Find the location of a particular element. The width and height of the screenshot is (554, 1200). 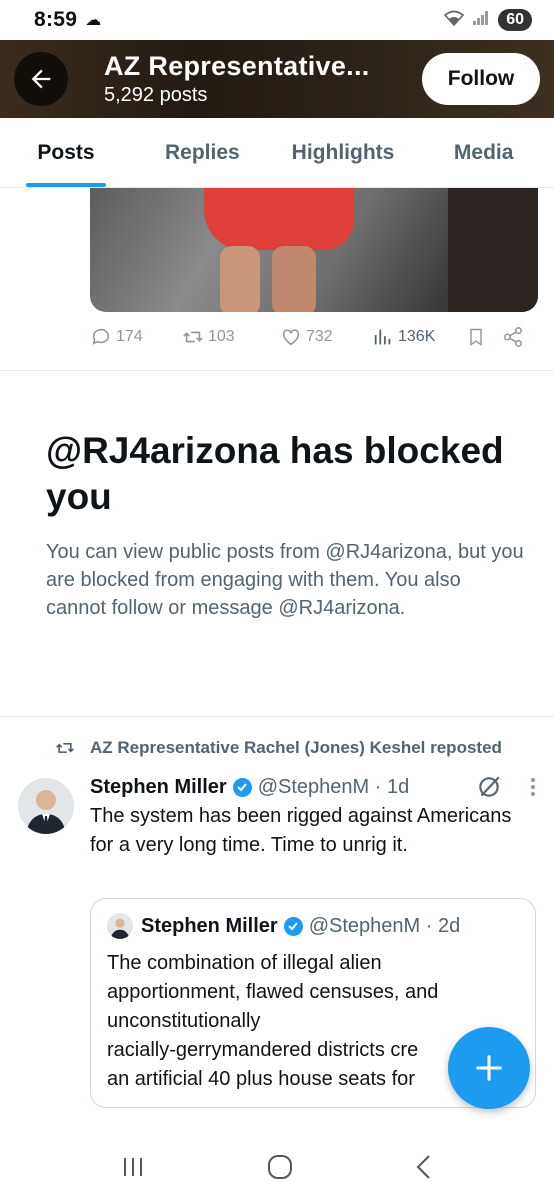

red-dress-shape is located at coordinates (279, 219).